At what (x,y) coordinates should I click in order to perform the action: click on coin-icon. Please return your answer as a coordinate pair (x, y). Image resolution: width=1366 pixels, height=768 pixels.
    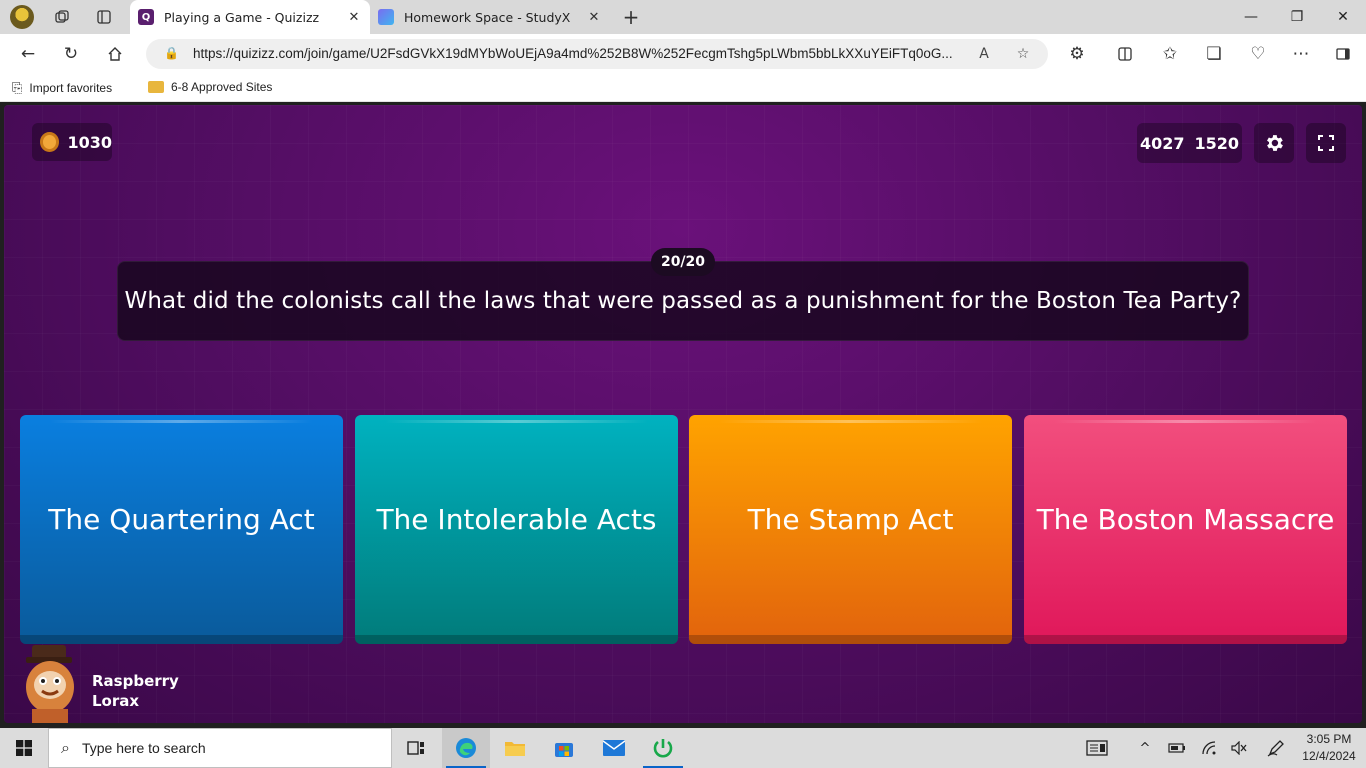
    Looking at the image, I should click on (50, 142).